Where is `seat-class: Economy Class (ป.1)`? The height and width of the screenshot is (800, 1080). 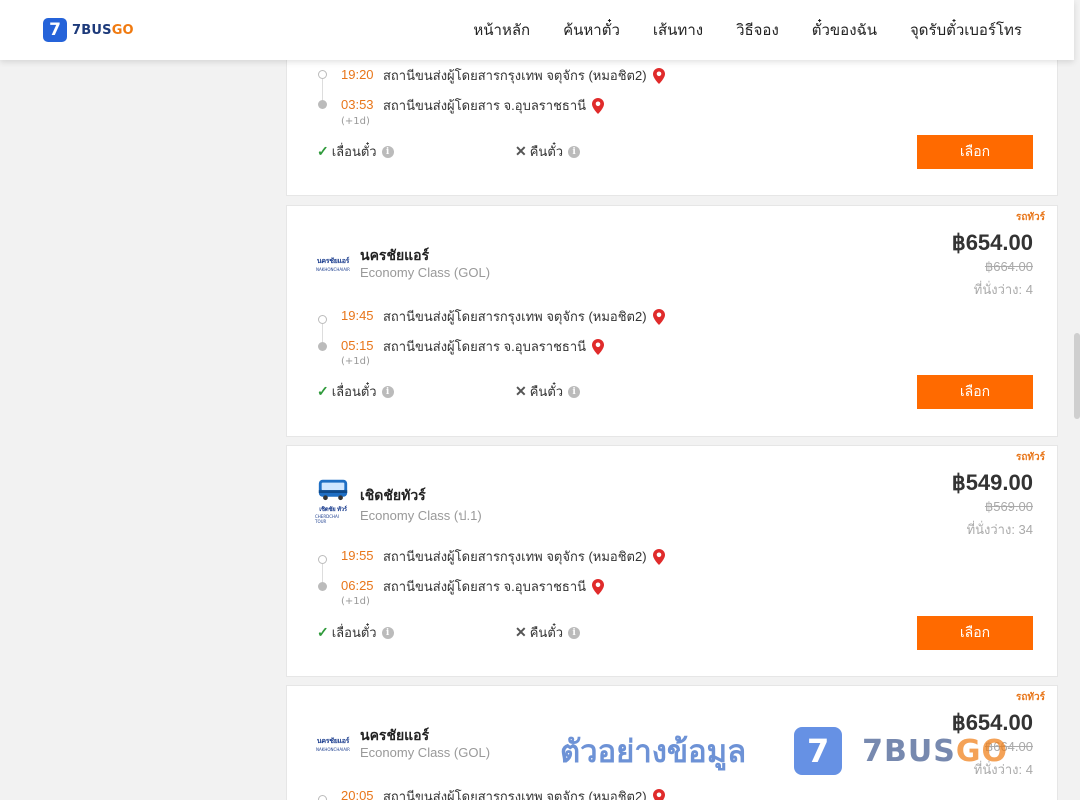
seat-class: Economy Class (ป.1) is located at coordinates (421, 515).